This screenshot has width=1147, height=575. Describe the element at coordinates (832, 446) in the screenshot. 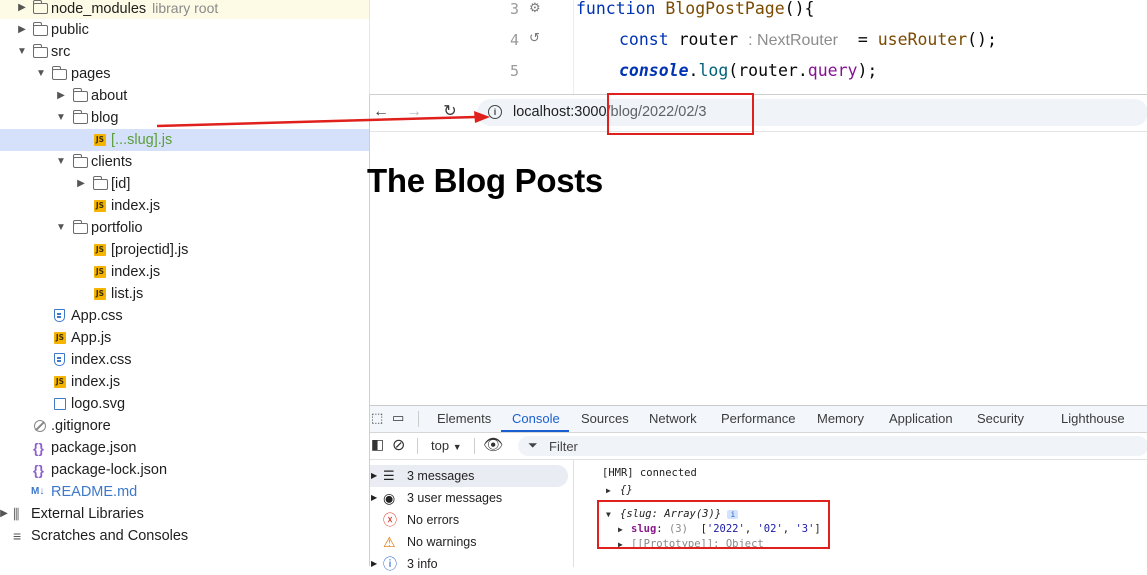

I see `filter-input: ⏷ Filter` at that location.